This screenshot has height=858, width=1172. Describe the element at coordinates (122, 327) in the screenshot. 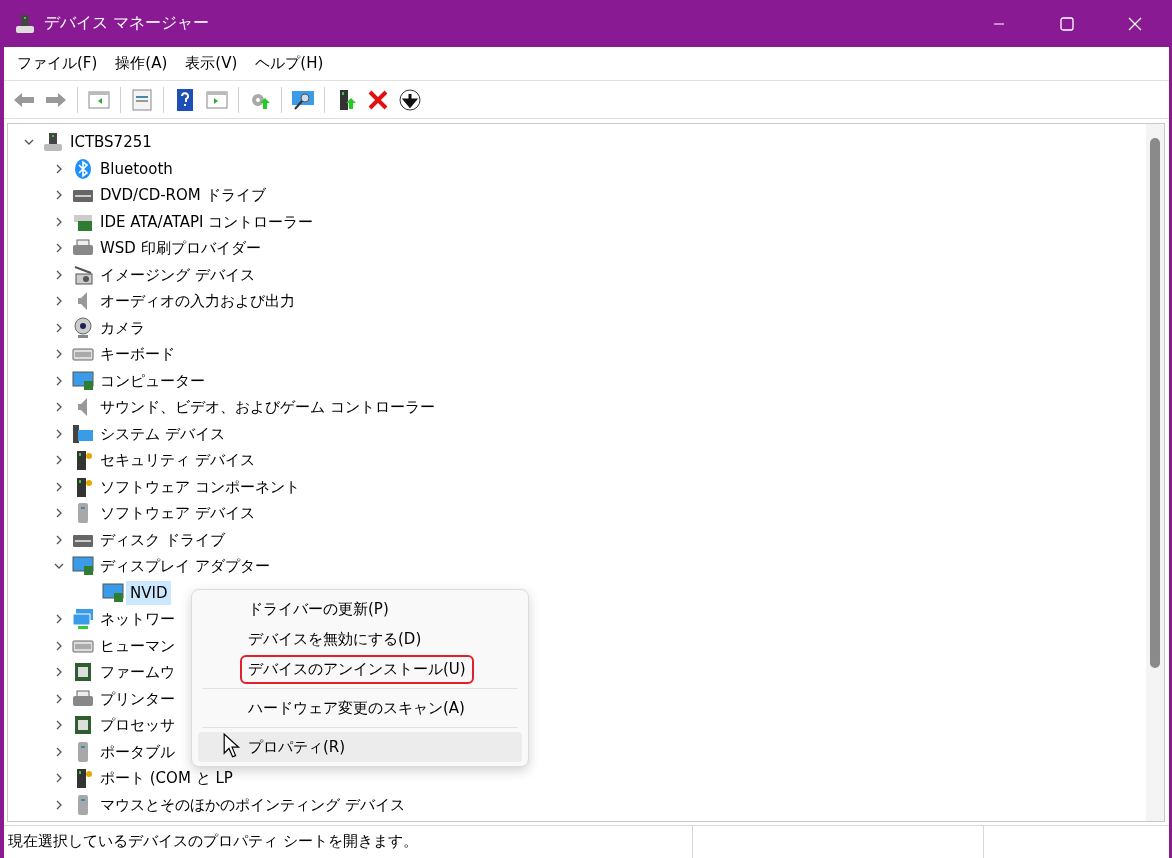

I see `tree-item: カメラ` at that location.